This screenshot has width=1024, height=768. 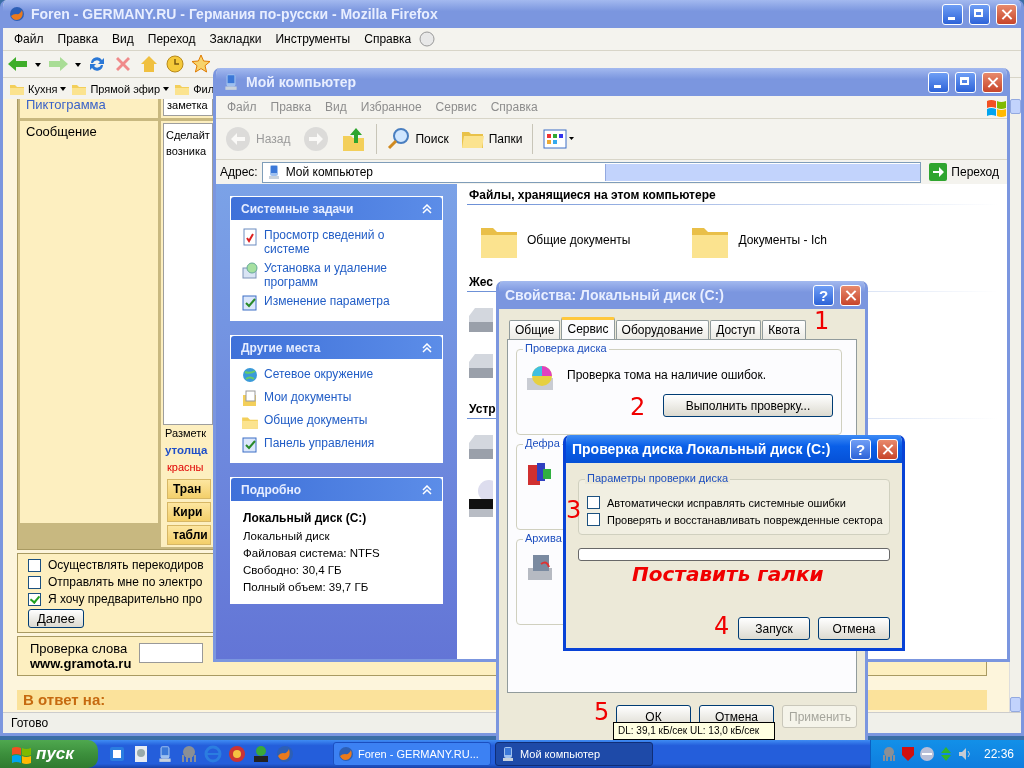 I want to click on word-field, so click(x=171, y=653).